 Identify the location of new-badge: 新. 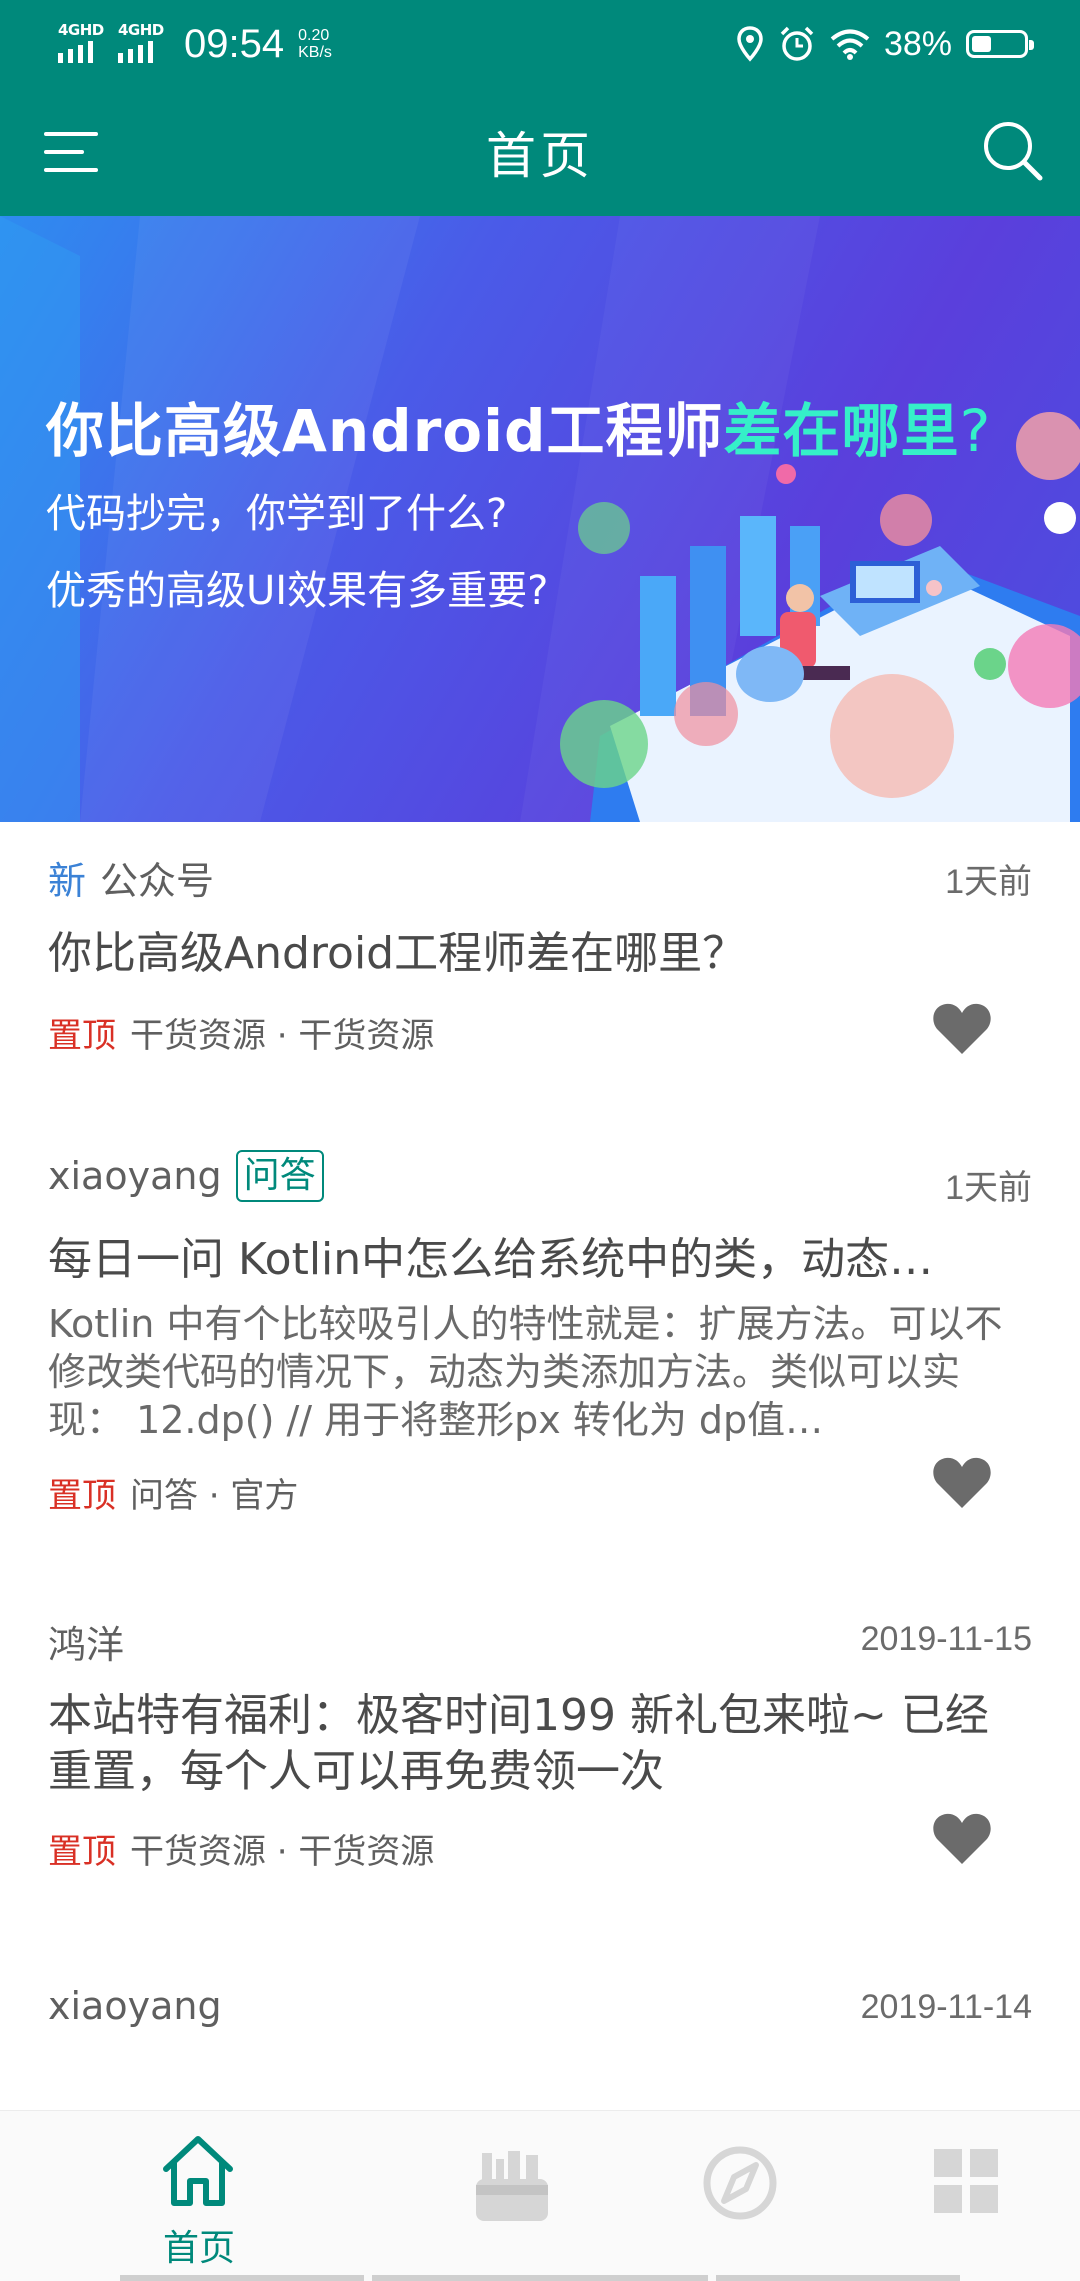
(67, 881).